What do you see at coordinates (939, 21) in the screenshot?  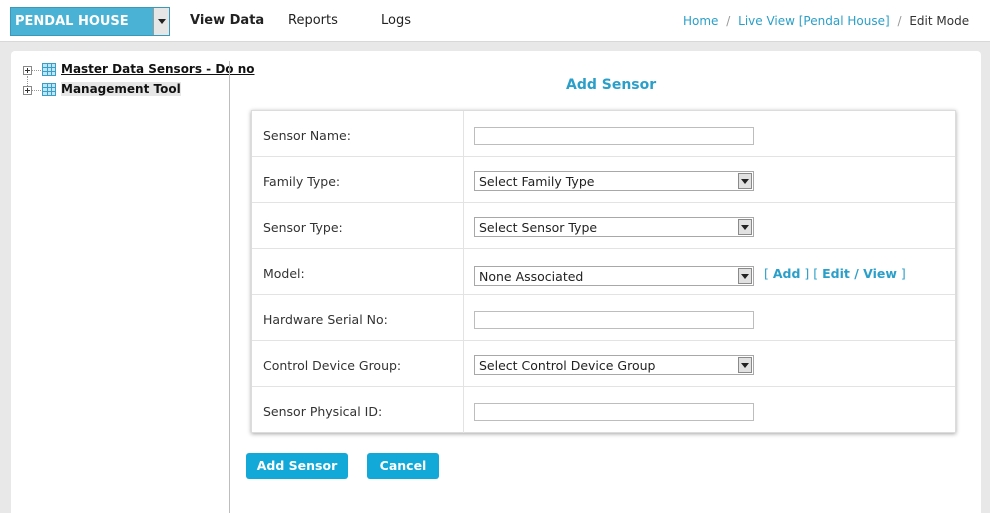 I see `breadcrumb-current: Edit Mode` at bounding box center [939, 21].